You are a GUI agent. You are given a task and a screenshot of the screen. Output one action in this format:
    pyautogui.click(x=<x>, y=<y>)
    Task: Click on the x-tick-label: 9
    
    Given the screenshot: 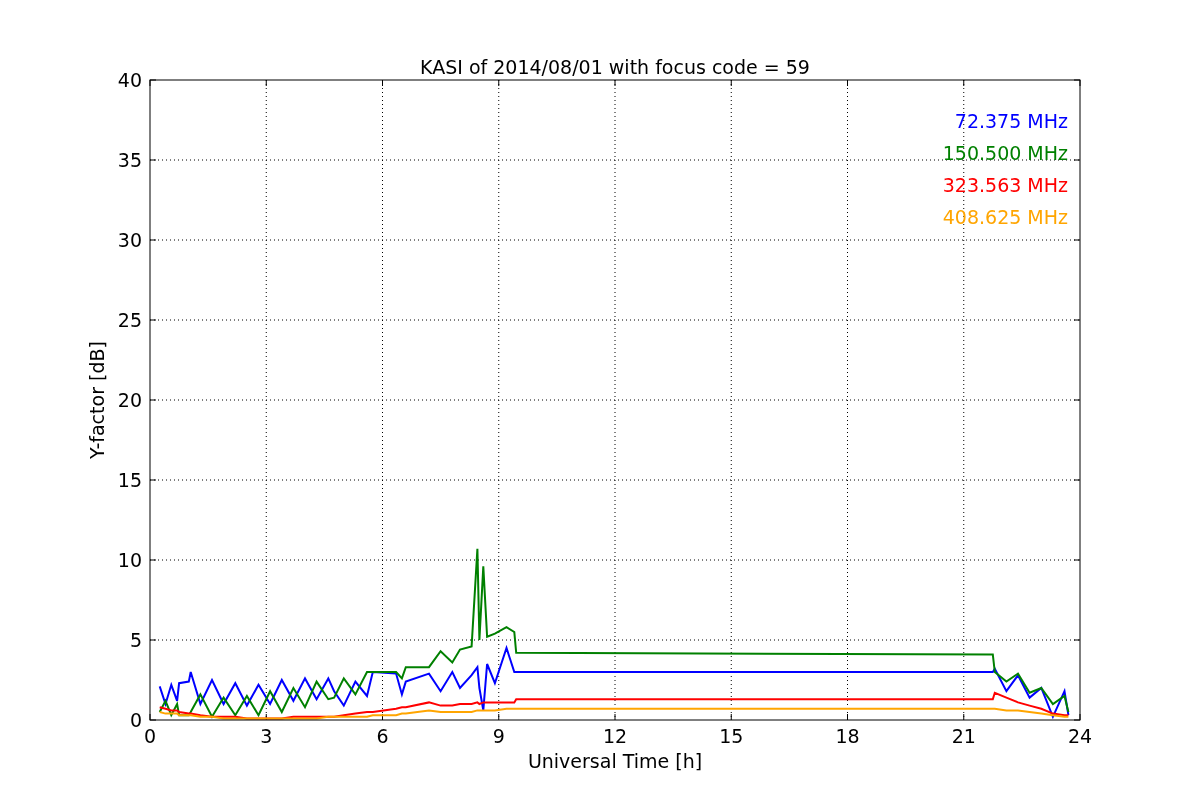 What is the action you would take?
    pyautogui.click(x=498, y=736)
    